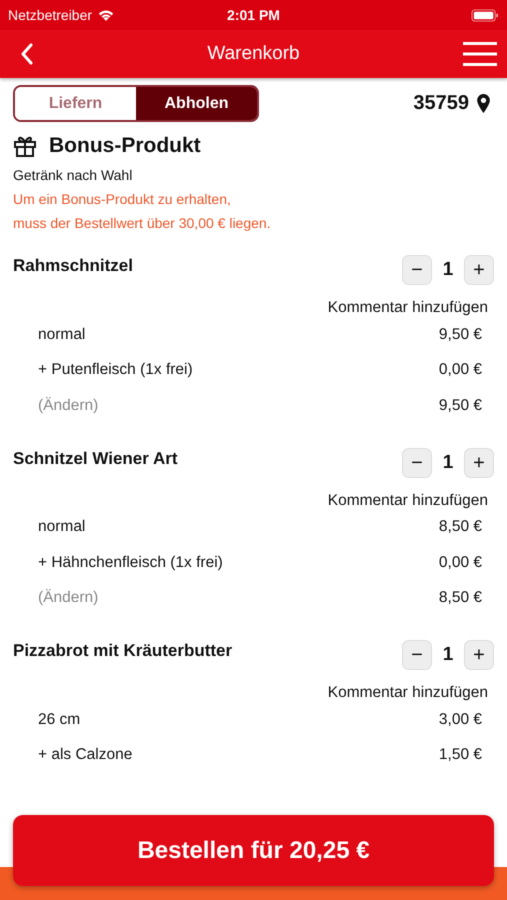 Image resolution: width=507 pixels, height=900 pixels. Describe the element at coordinates (122, 199) in the screenshot. I see `bonus-notice: Um ein Bonus-Produkt zu erhalten,` at that location.